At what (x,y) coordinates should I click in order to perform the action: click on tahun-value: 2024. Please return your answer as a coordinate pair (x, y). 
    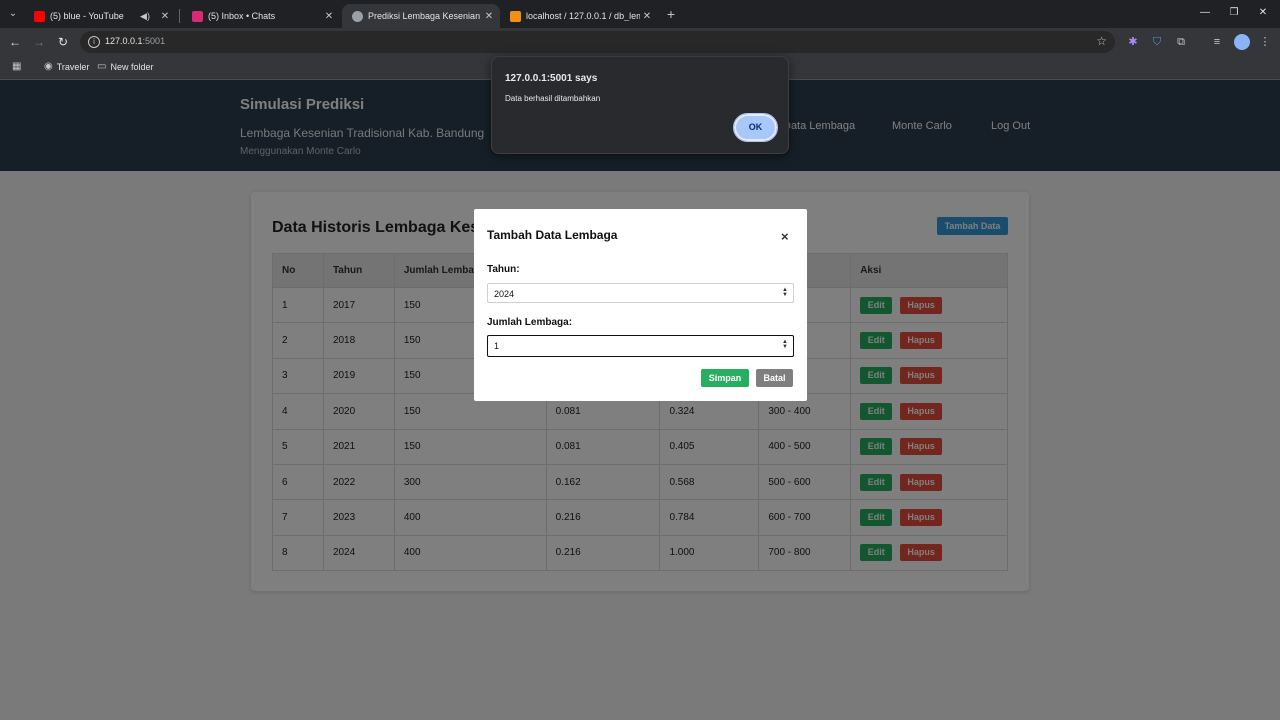
    Looking at the image, I should click on (504, 294).